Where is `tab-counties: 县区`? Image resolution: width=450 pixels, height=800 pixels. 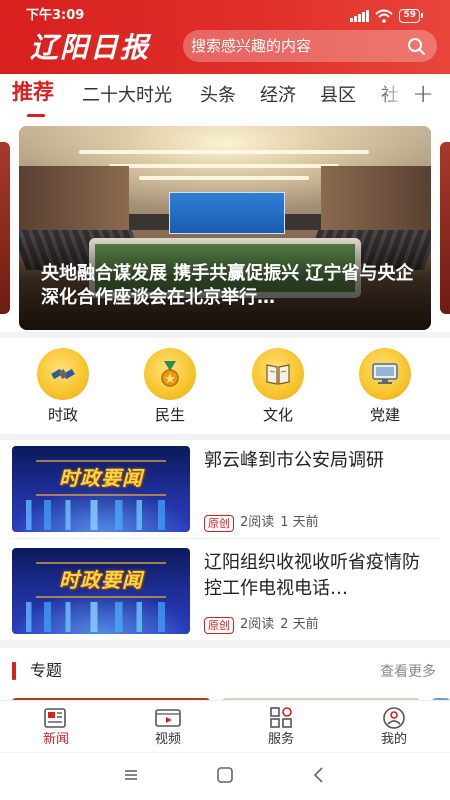
tab-counties: 县区 is located at coordinates (338, 96).